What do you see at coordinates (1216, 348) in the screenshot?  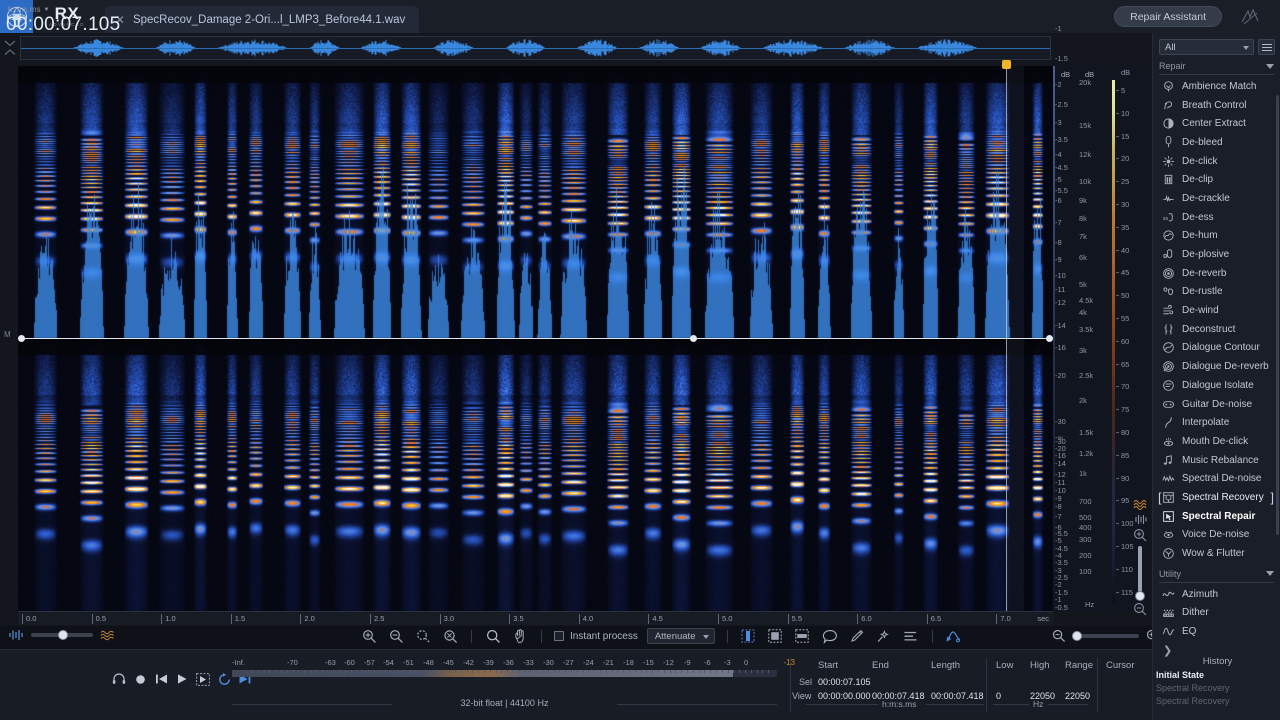 I see `module-item-dialogue-contour: Dialogue Contour` at bounding box center [1216, 348].